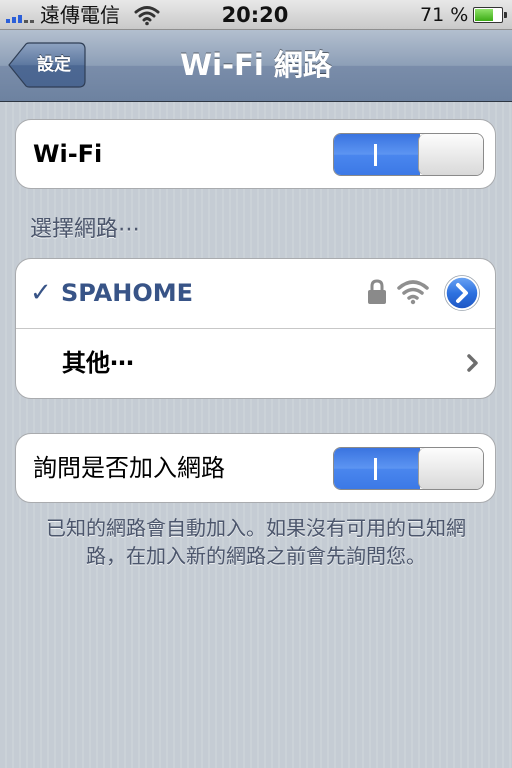  What do you see at coordinates (80, 15) in the screenshot?
I see `carrier-name: 遠傳電信` at bounding box center [80, 15].